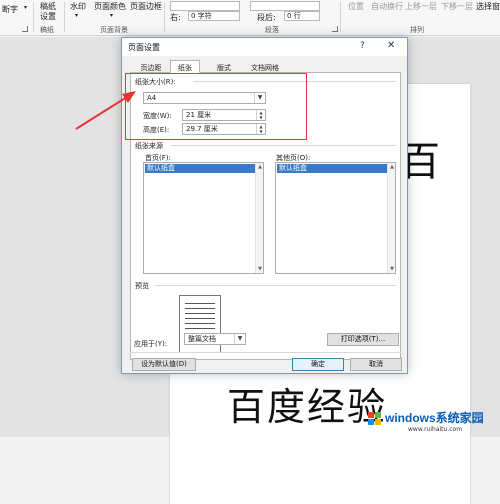 This screenshot has width=500, height=504. Describe the element at coordinates (78, 6) in the screenshot. I see `watermark-button: 水印` at that location.